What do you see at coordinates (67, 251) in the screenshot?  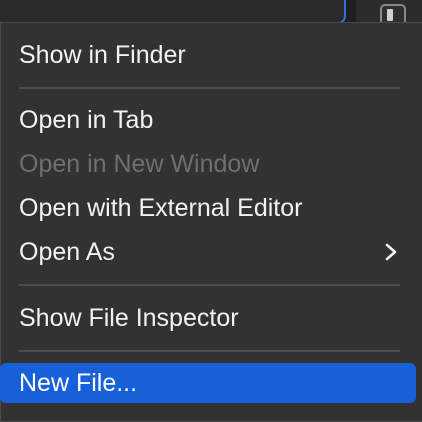 I see `menu-item-label: Open As` at bounding box center [67, 251].